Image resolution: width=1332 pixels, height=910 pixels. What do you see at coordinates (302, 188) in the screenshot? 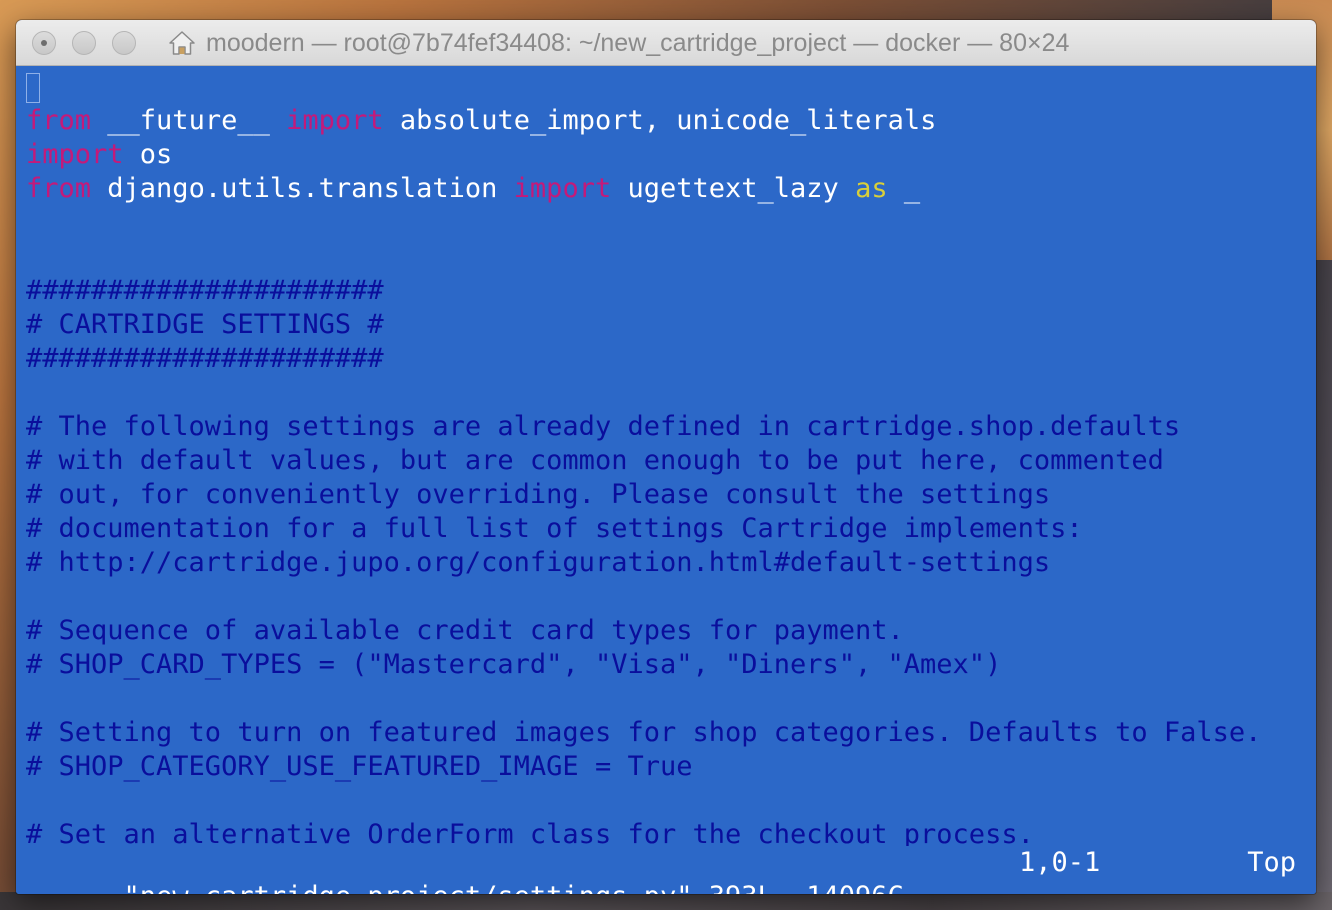
I see `code-text: django.utils.translation` at bounding box center [302, 188].